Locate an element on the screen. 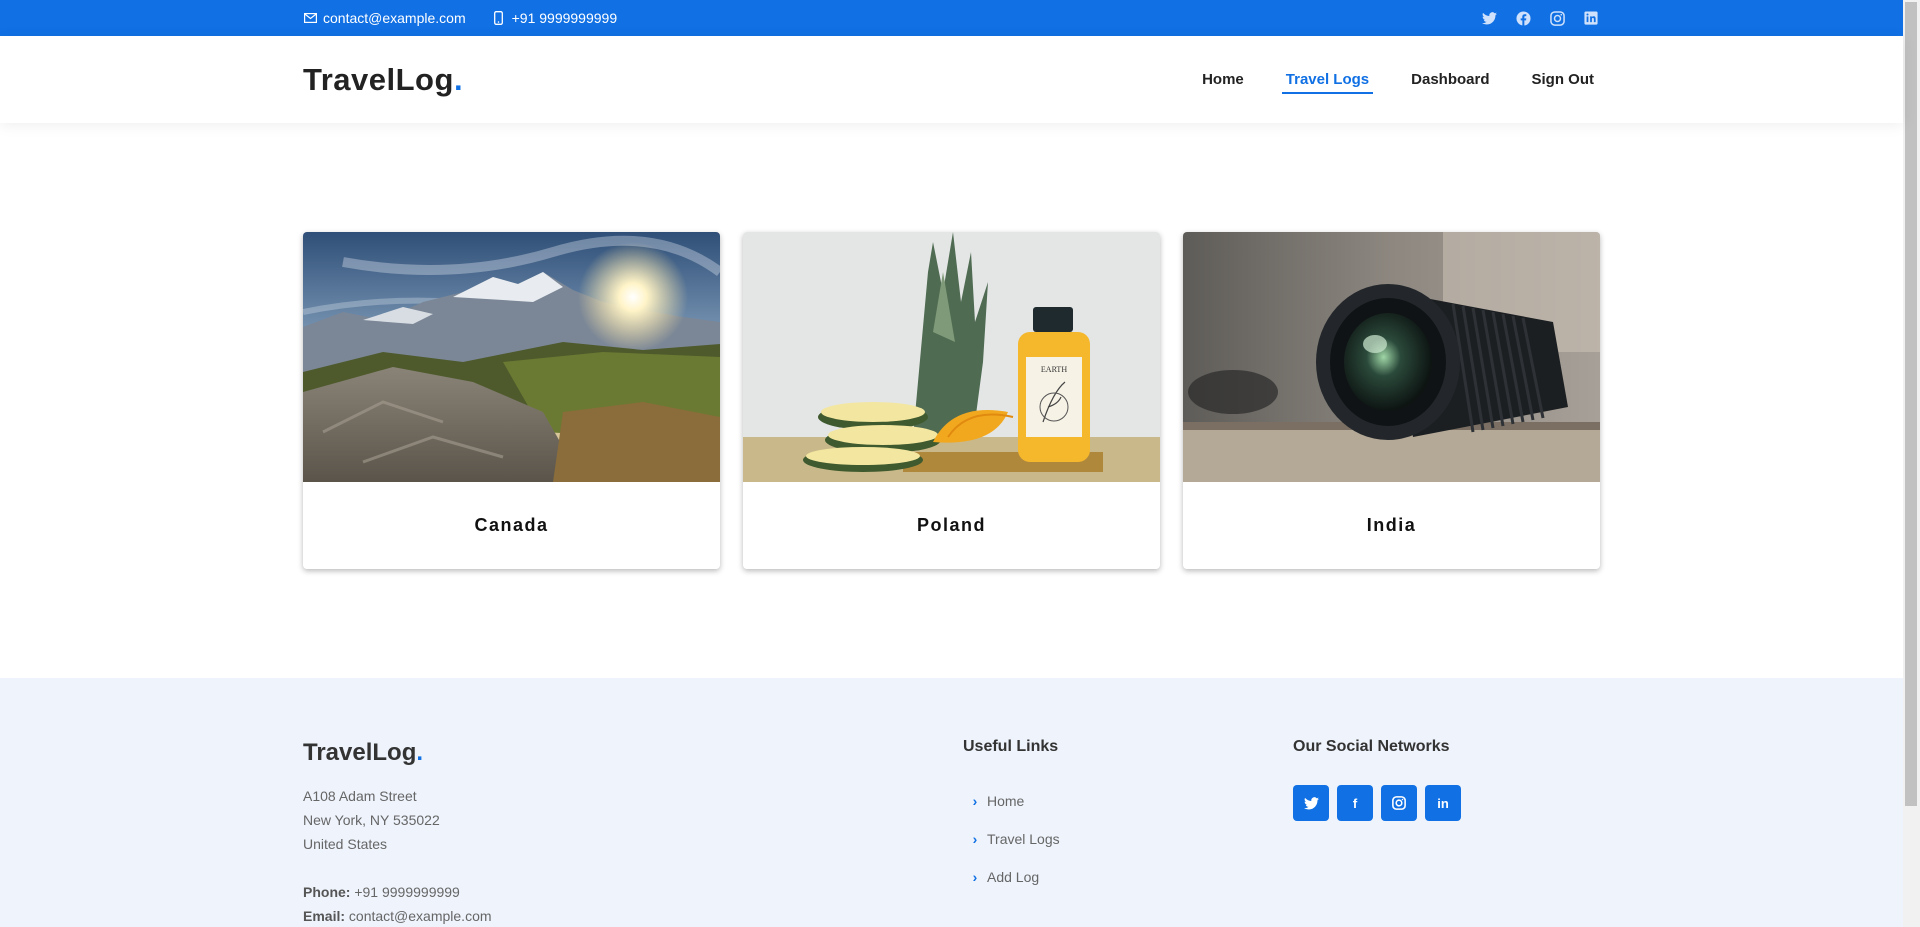 The height and width of the screenshot is (927, 1920). linkedin-icon: in is located at coordinates (1443, 803).